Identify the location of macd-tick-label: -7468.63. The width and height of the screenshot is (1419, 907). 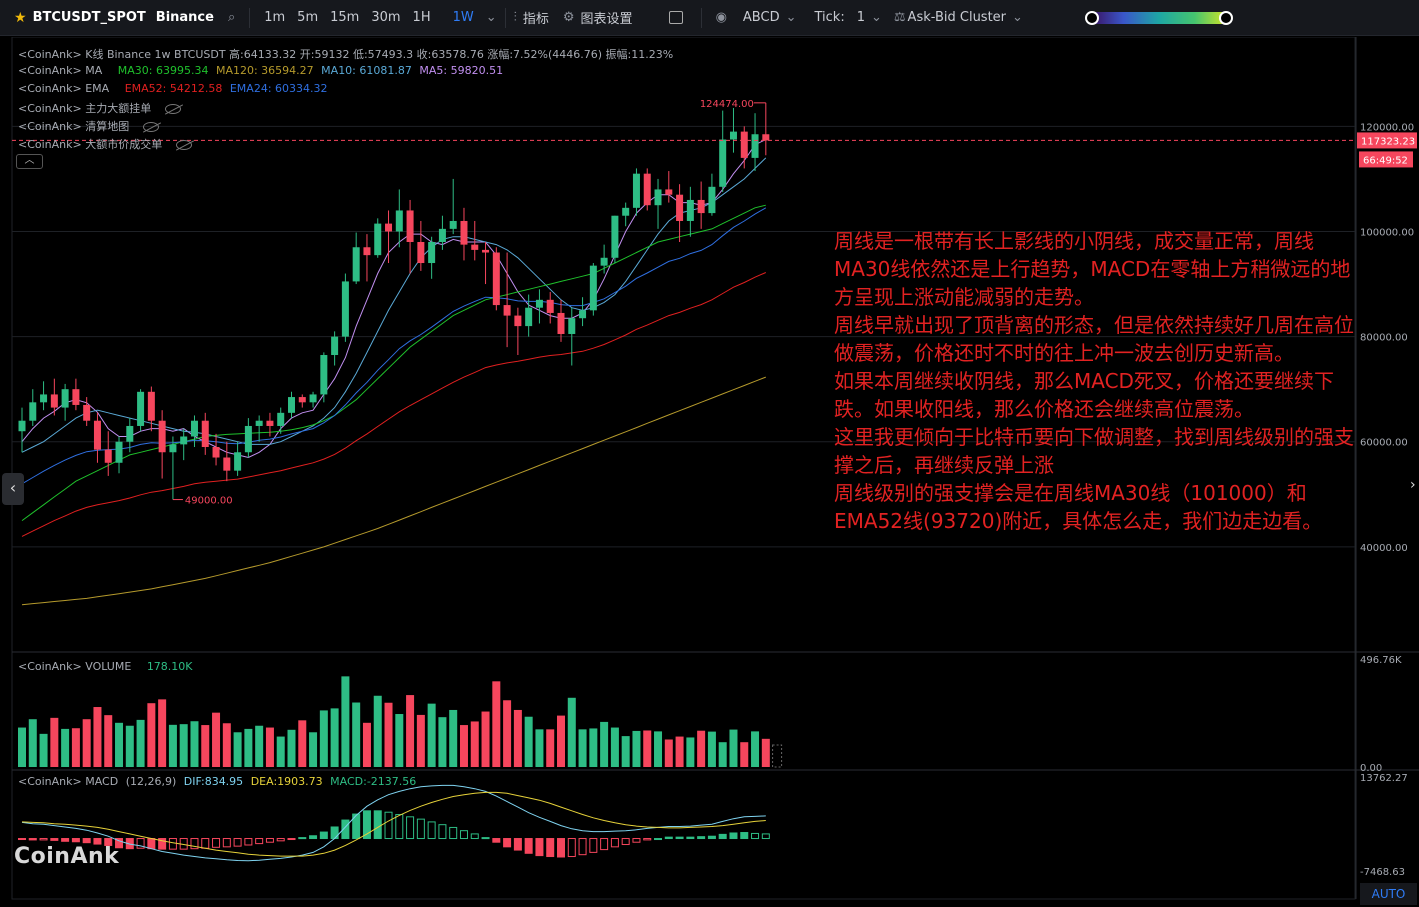
(1382, 872).